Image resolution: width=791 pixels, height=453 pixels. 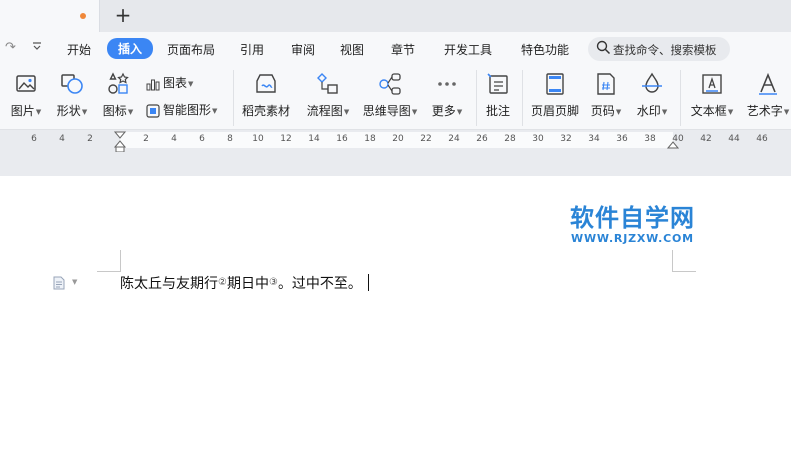 I want to click on daoke-material-label: 稻壳素材, so click(x=265, y=111).